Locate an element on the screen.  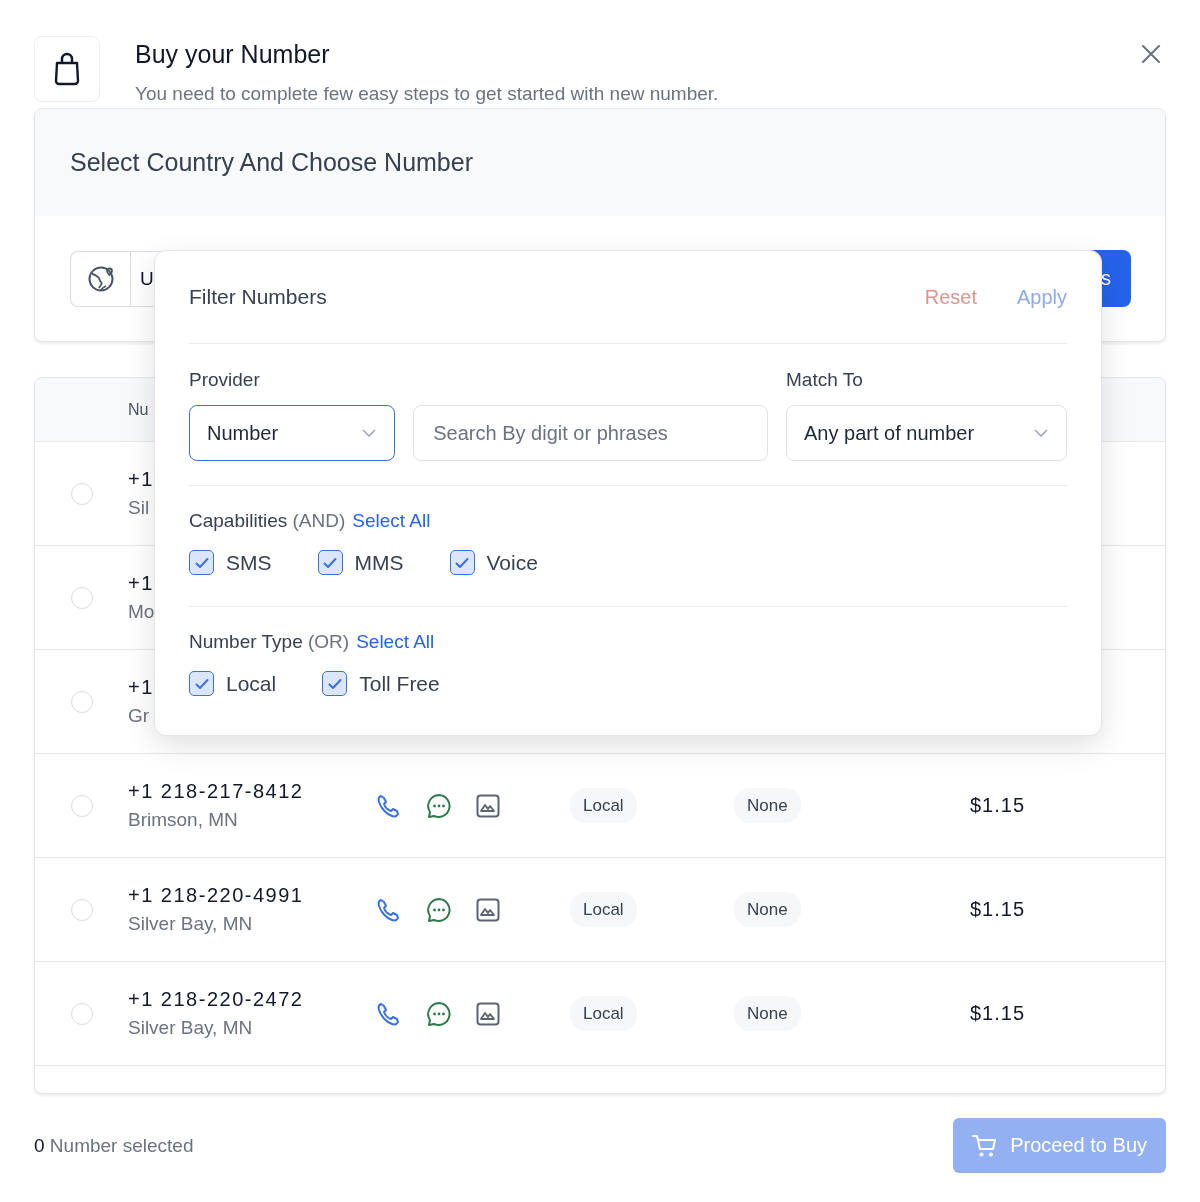
country-picker is located at coordinates (100, 278).